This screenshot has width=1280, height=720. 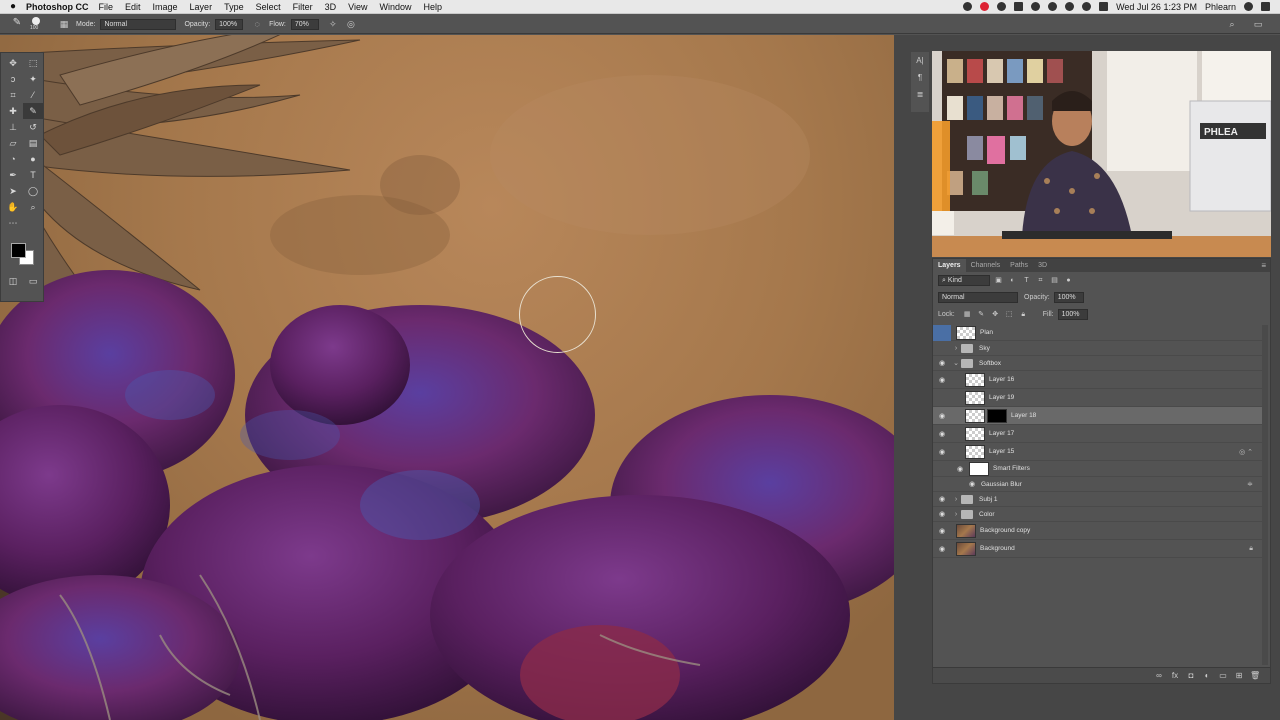 I want to click on filter-type-icon: T, so click(x=1026, y=280).